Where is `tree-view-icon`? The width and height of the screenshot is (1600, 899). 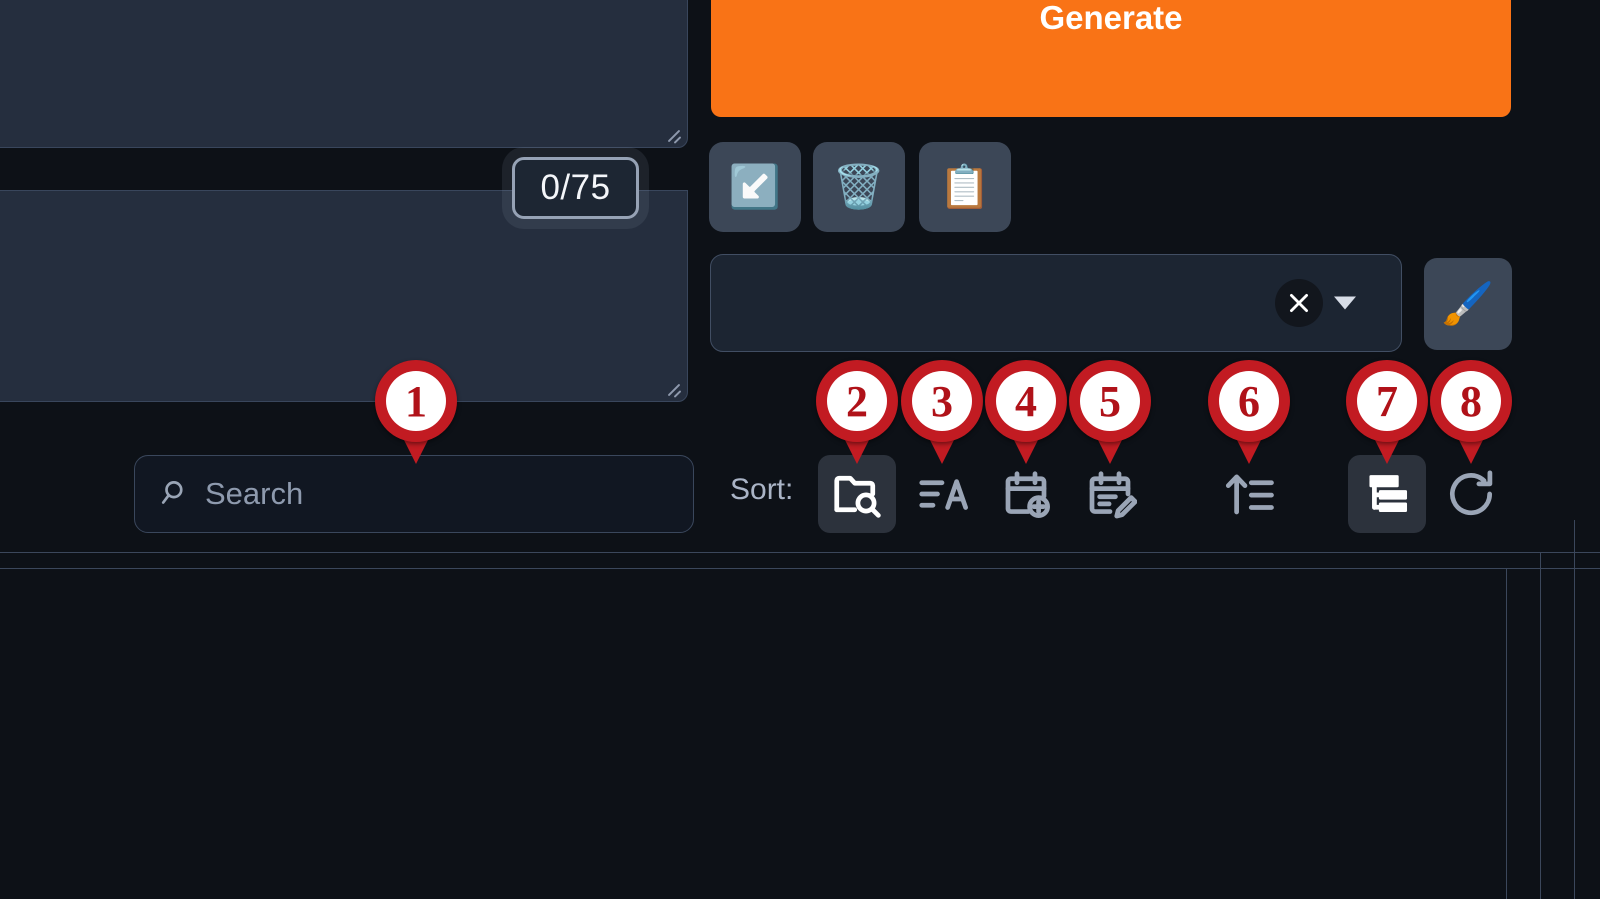 tree-view-icon is located at coordinates (1388, 493).